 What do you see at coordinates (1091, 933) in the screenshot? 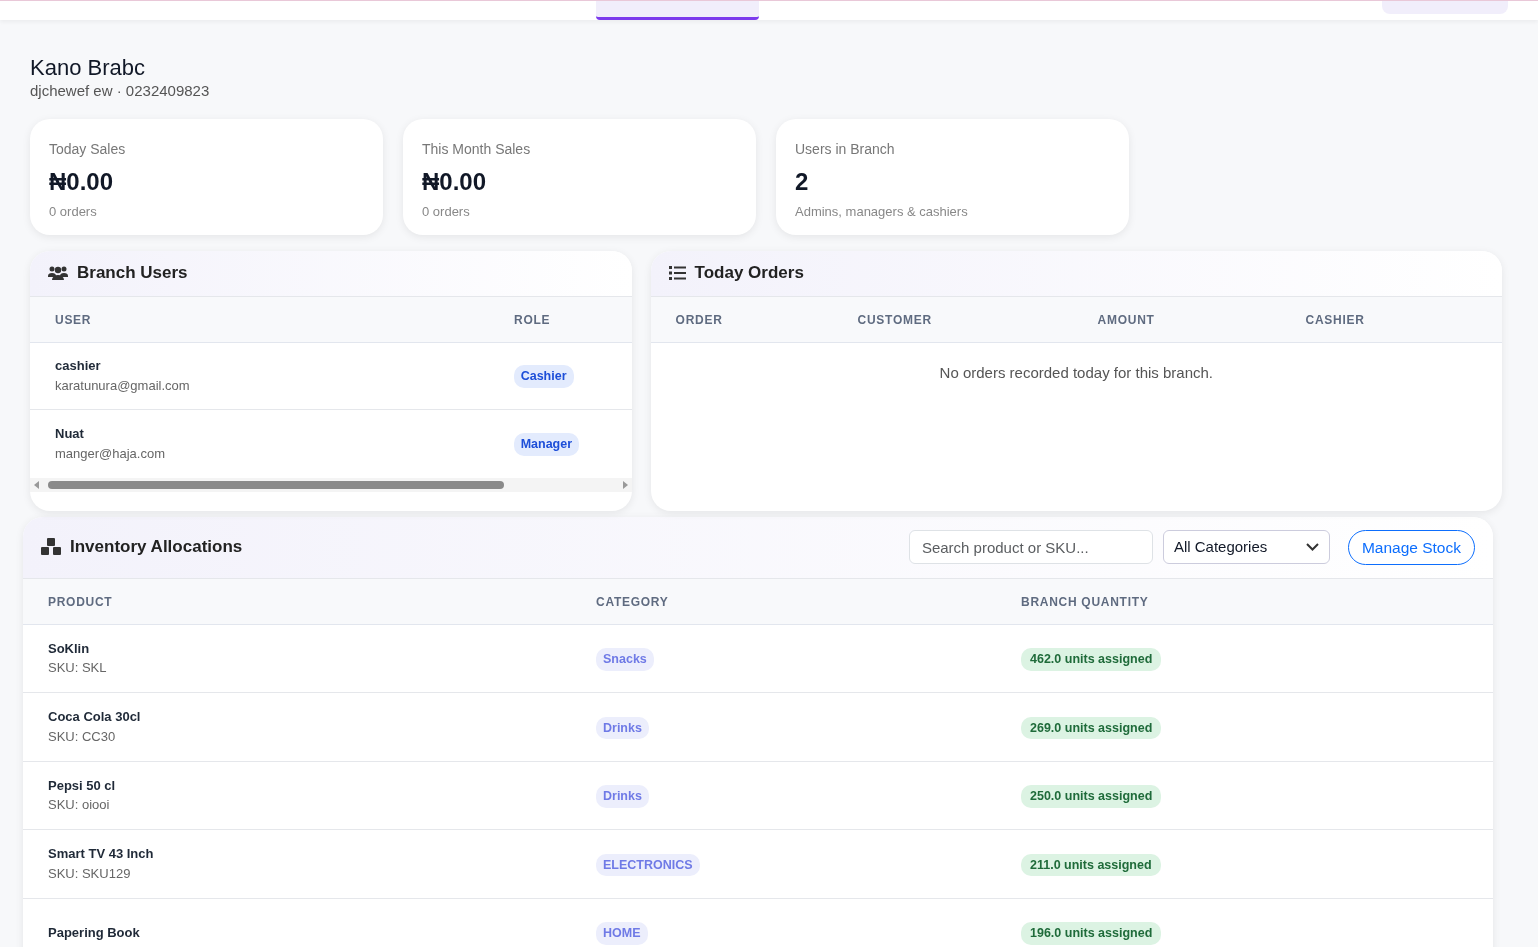
I see `quantity-badge: 196.0 units assigned` at bounding box center [1091, 933].